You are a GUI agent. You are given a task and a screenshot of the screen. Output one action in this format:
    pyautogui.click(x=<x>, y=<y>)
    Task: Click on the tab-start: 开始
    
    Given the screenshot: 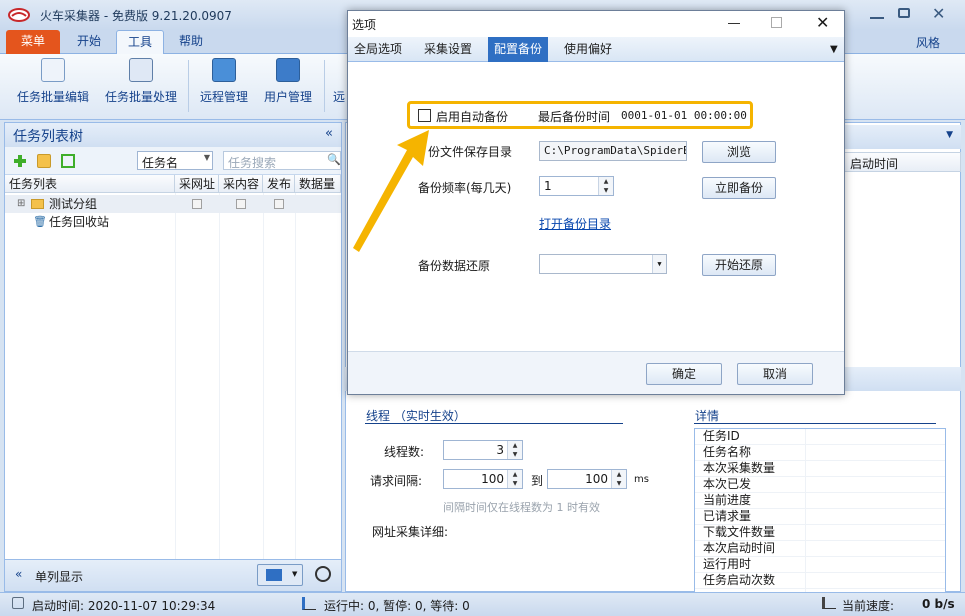 What is the action you would take?
    pyautogui.click(x=89, y=42)
    